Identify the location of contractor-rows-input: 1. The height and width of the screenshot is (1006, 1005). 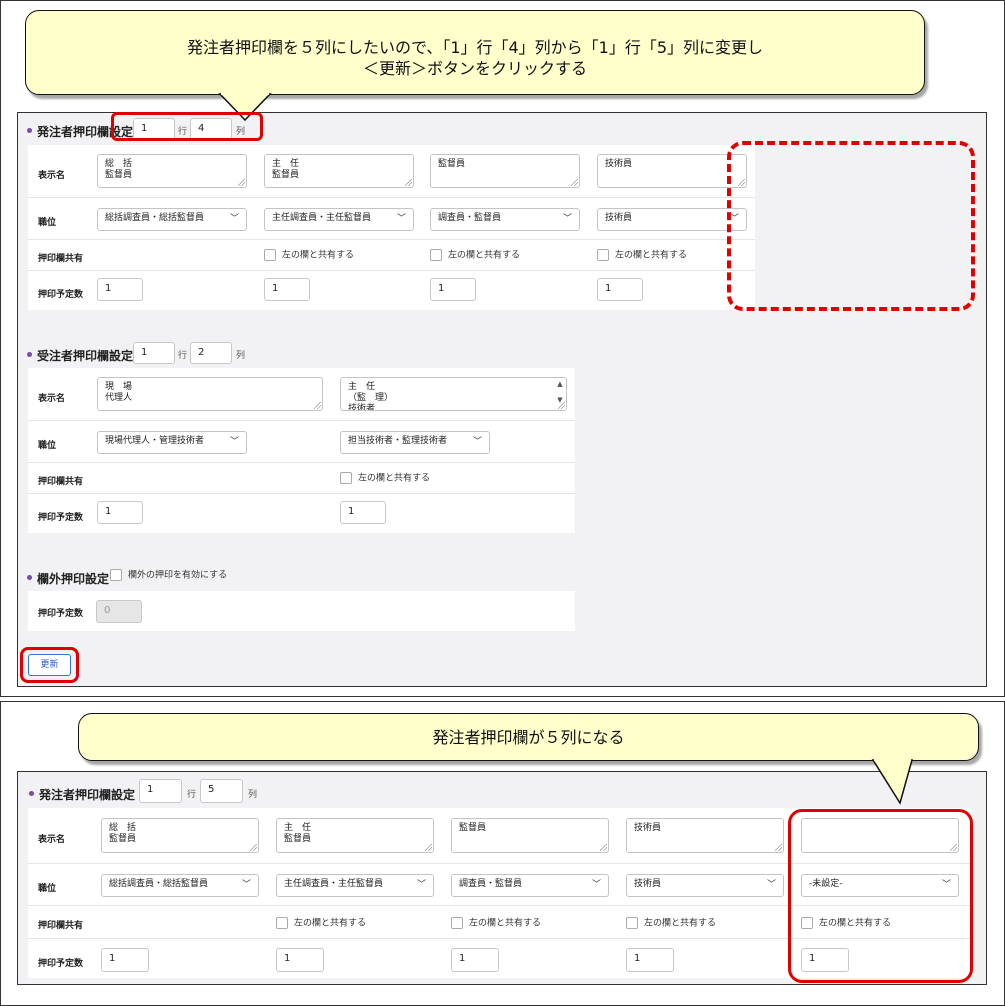
(154, 353).